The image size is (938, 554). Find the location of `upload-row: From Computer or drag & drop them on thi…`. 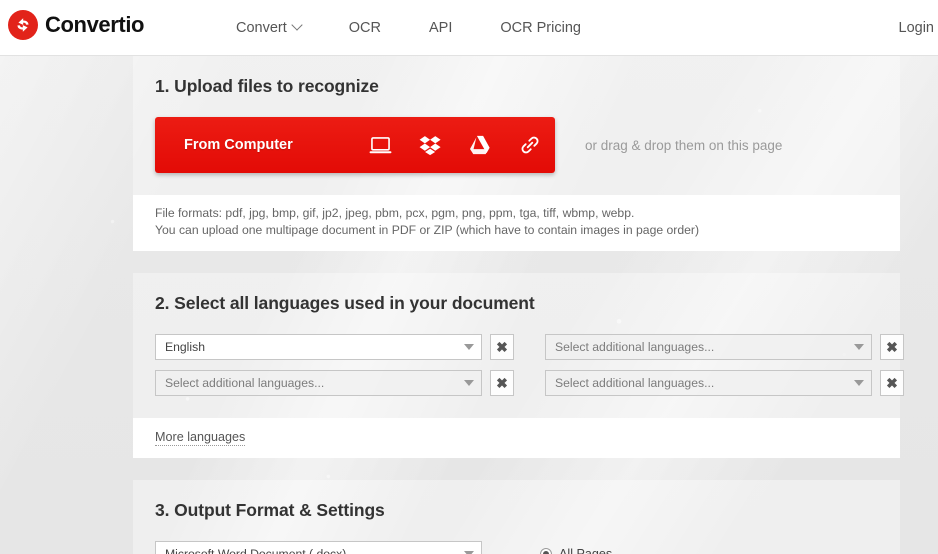

upload-row: From Computer or drag & drop them on thi… is located at coordinates (516, 145).